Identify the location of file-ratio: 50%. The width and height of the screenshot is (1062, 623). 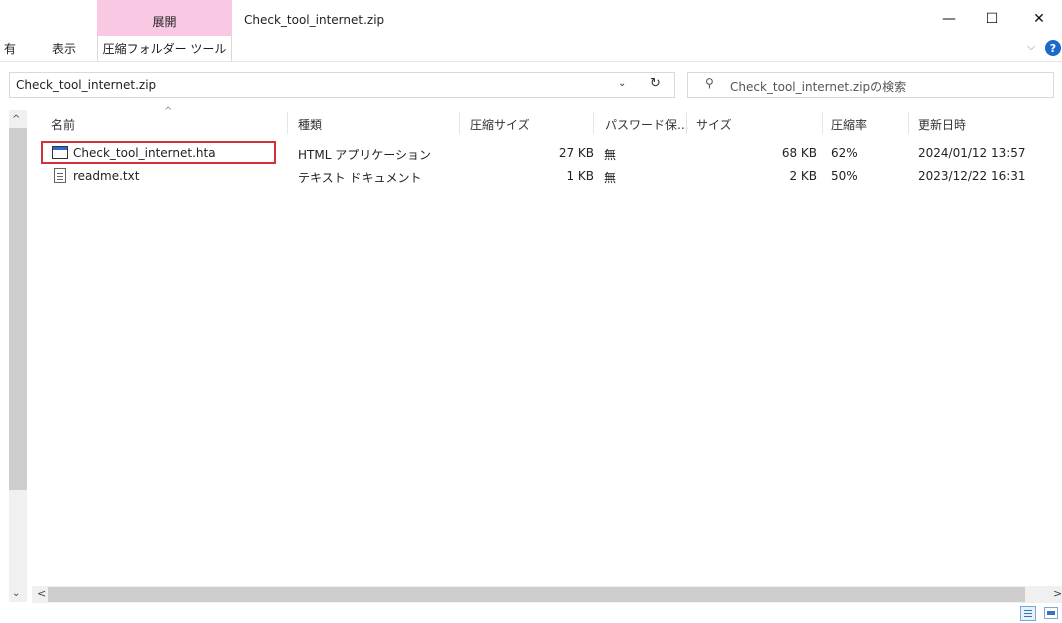
(844, 176).